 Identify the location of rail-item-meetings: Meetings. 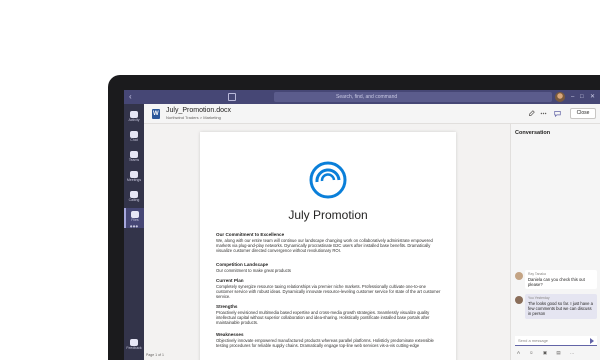
(134, 178).